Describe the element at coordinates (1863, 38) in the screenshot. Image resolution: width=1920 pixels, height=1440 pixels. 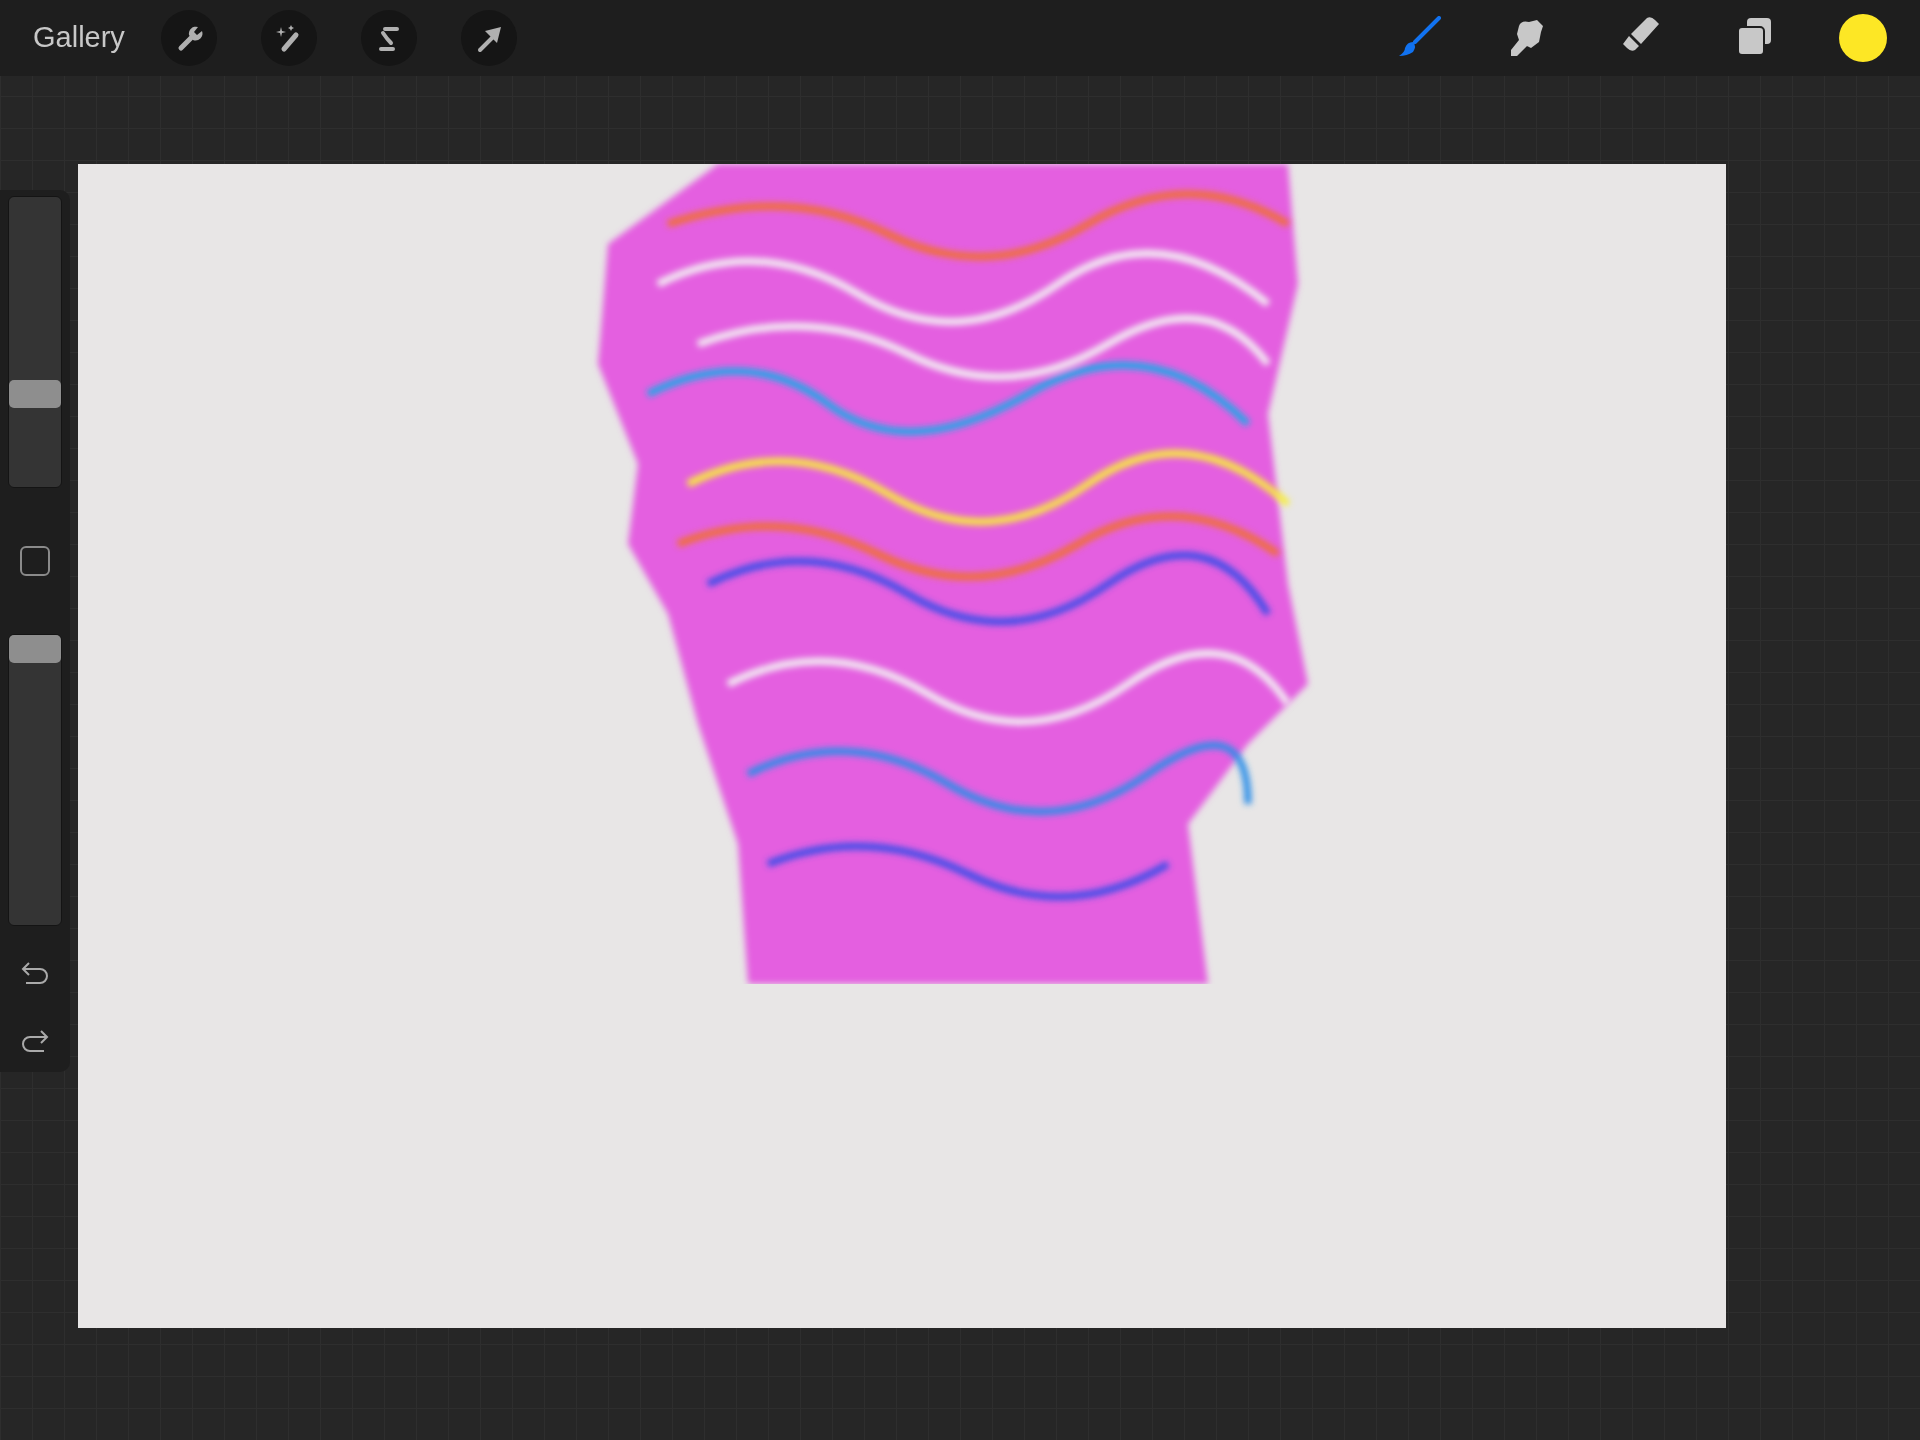
I see `color-swatch` at that location.